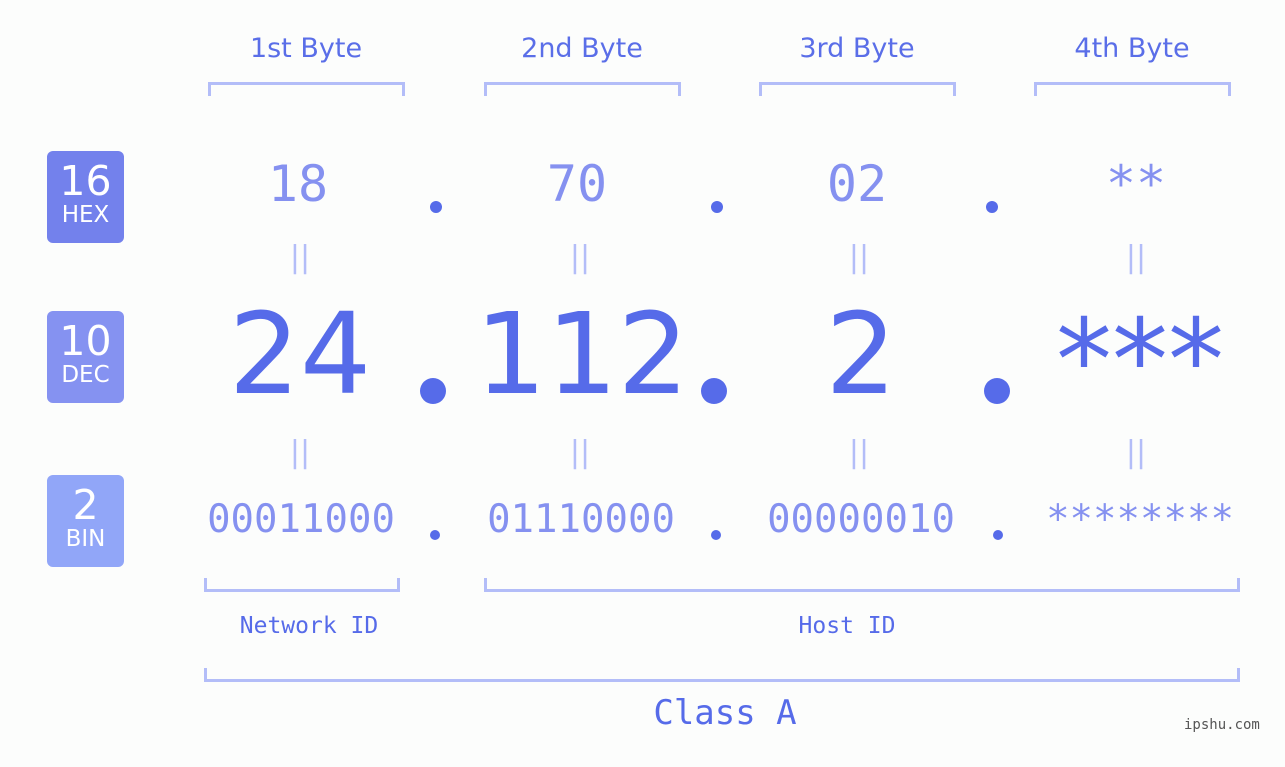 This screenshot has width=1285, height=767. Describe the element at coordinates (1132, 48) in the screenshot. I see `byte-header-4: 4th Byte` at that location.